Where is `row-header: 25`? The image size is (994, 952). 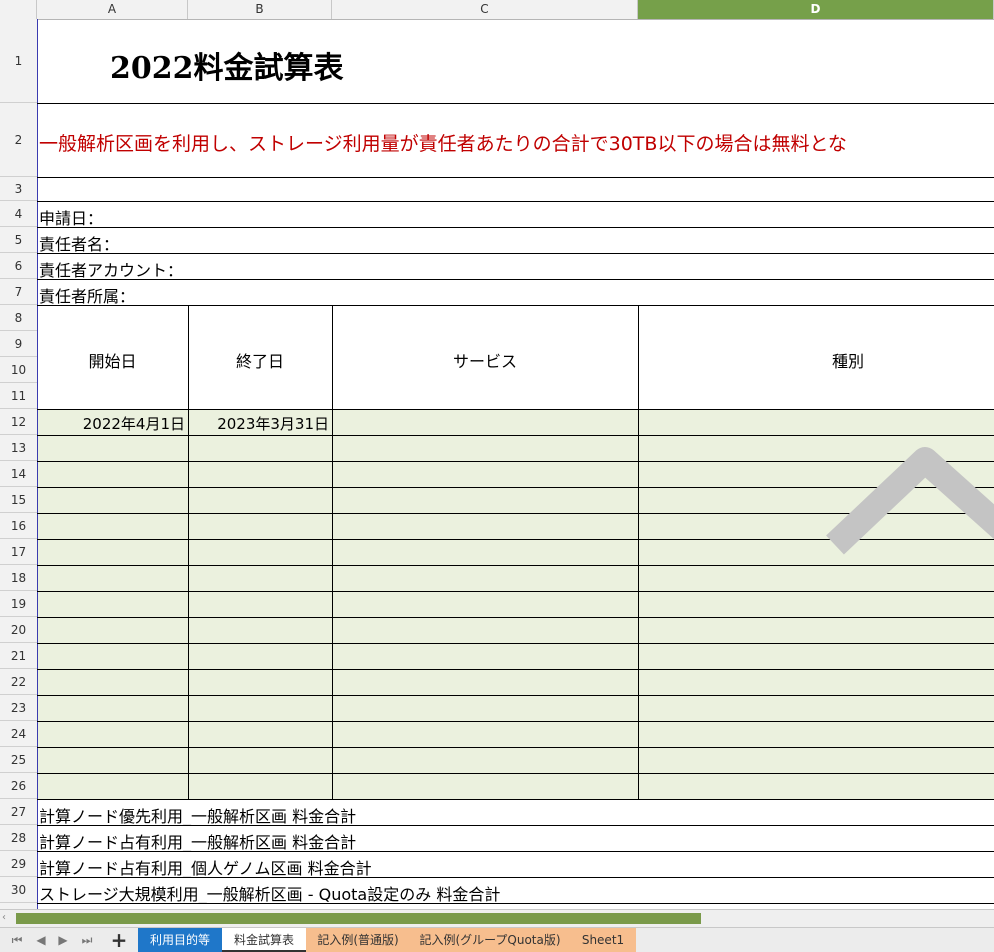
row-header: 25 is located at coordinates (18, 760).